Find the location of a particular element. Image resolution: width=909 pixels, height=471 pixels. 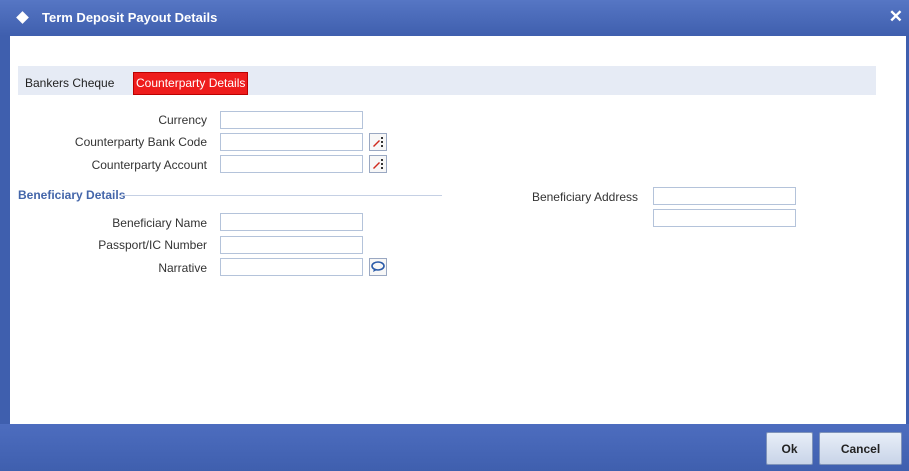

cancel-button: Cancel is located at coordinates (860, 448).